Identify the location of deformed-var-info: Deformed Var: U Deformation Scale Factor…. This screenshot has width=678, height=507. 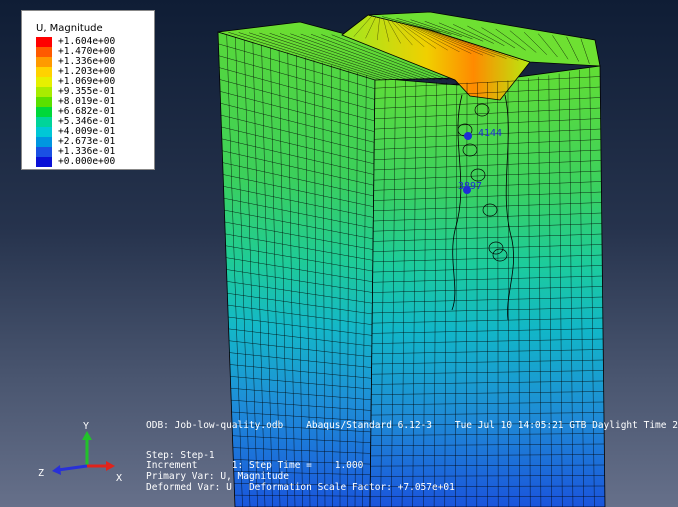
(300, 487).